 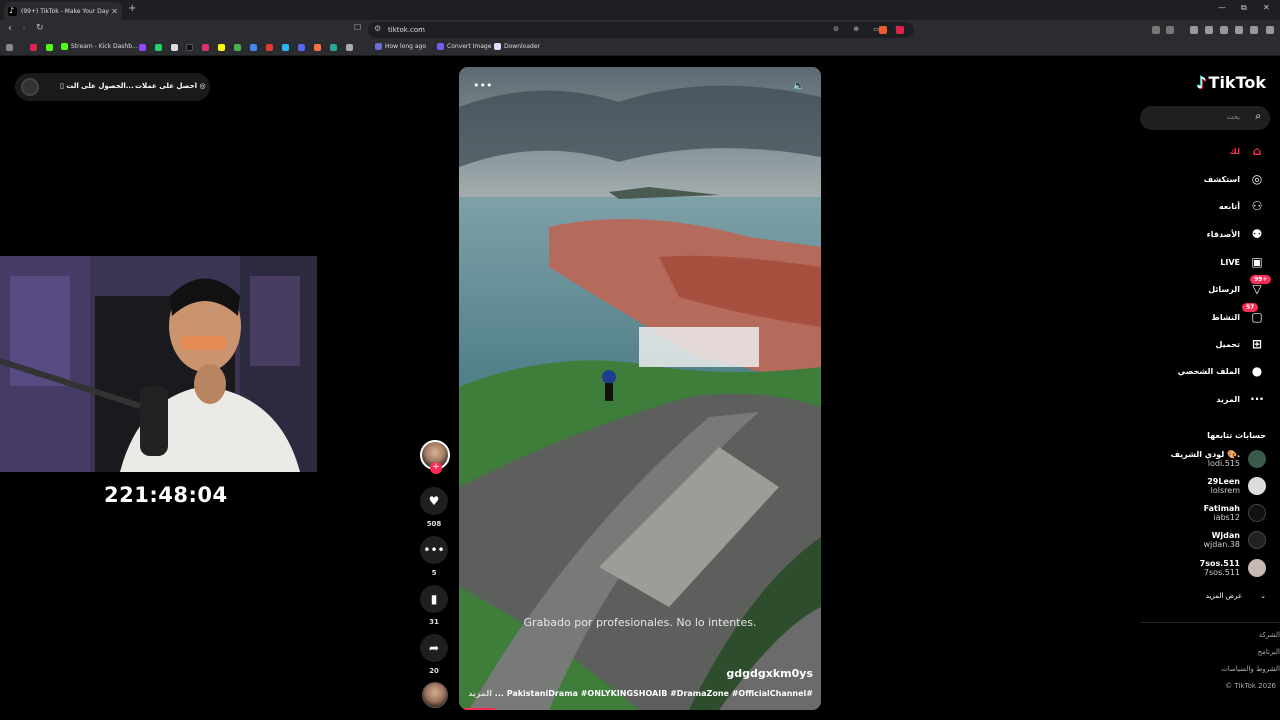 What do you see at coordinates (1236, 486) in the screenshot?
I see `followed-account: 29Leen lolsrem` at bounding box center [1236, 486].